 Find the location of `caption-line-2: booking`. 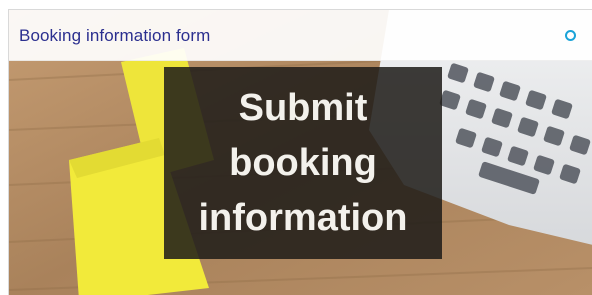

caption-line-2: booking is located at coordinates (303, 163).